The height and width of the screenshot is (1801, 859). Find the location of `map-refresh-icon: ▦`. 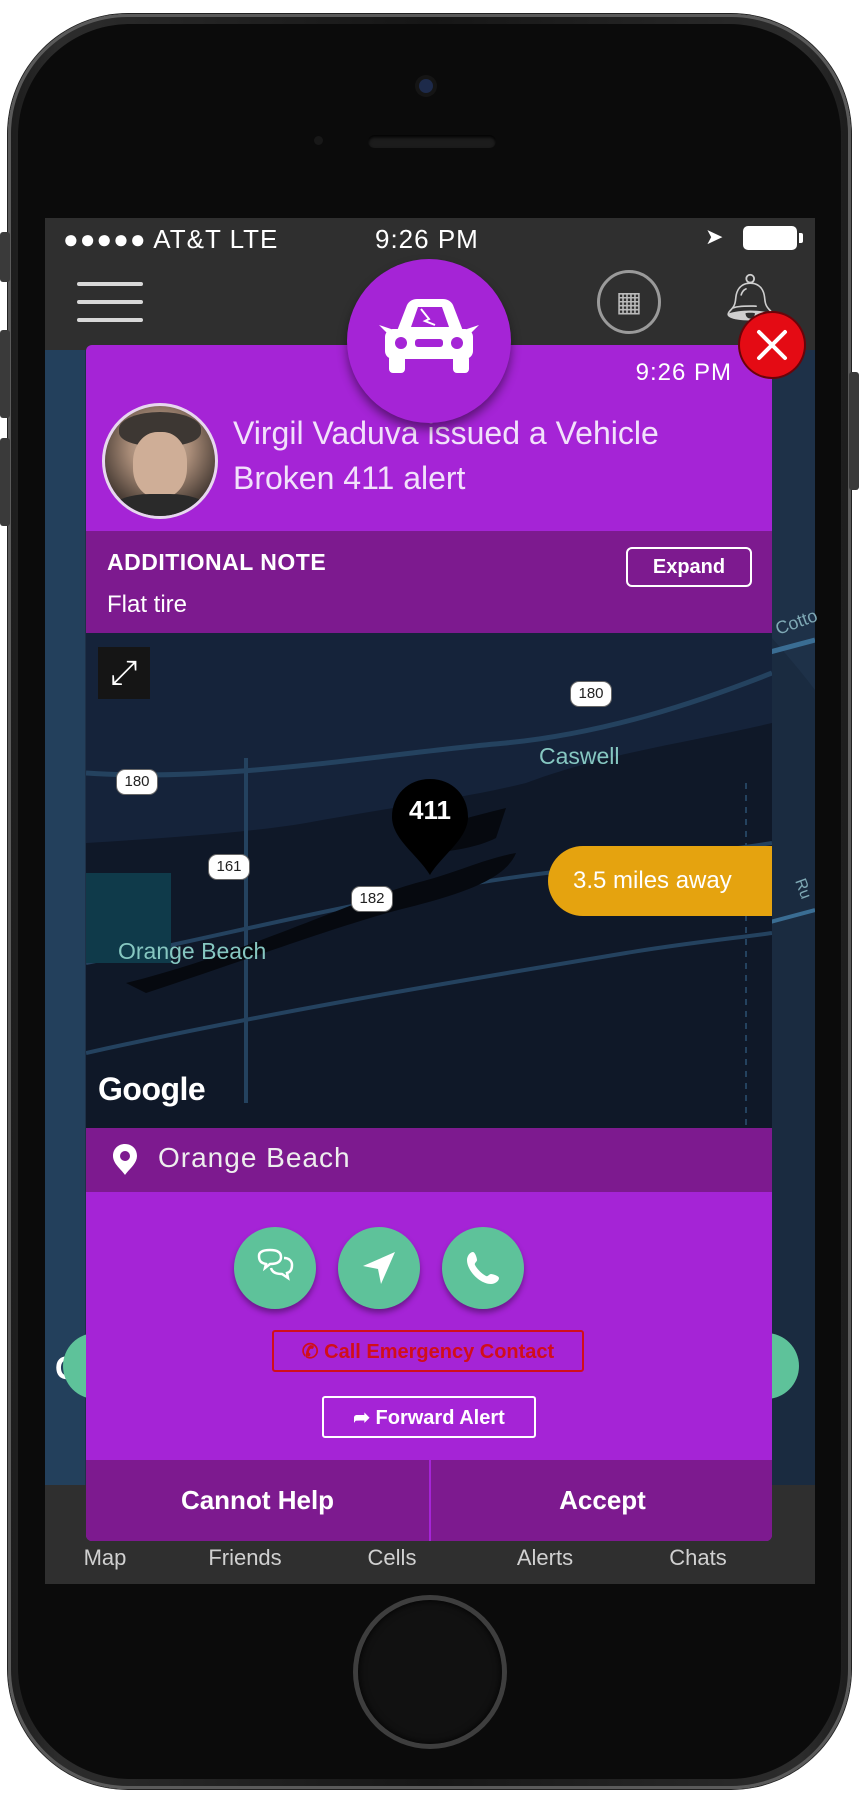

map-refresh-icon: ▦ is located at coordinates (629, 302).